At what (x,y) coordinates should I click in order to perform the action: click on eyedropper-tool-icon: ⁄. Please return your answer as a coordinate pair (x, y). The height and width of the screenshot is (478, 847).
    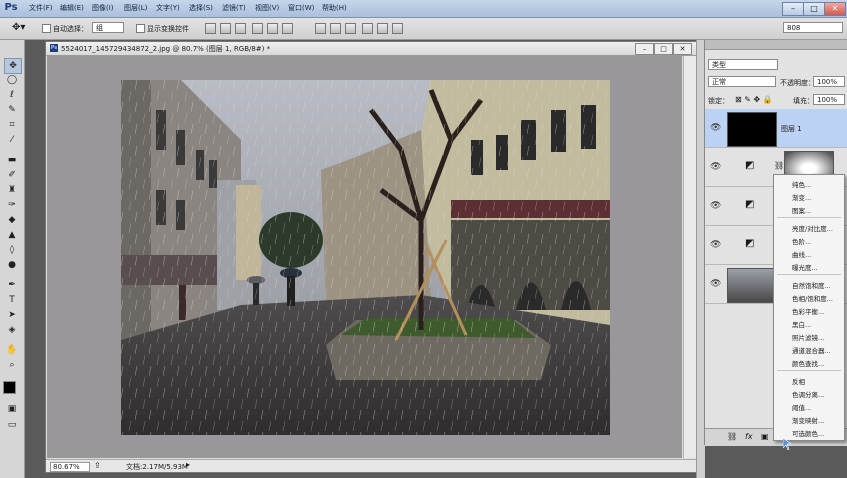
    Looking at the image, I should click on (12, 140).